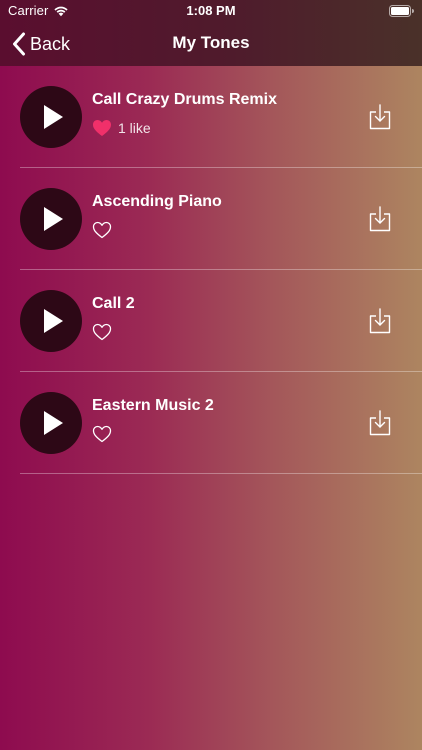 This screenshot has width=422, height=750. Describe the element at coordinates (221, 473) in the screenshot. I see `divider` at that location.